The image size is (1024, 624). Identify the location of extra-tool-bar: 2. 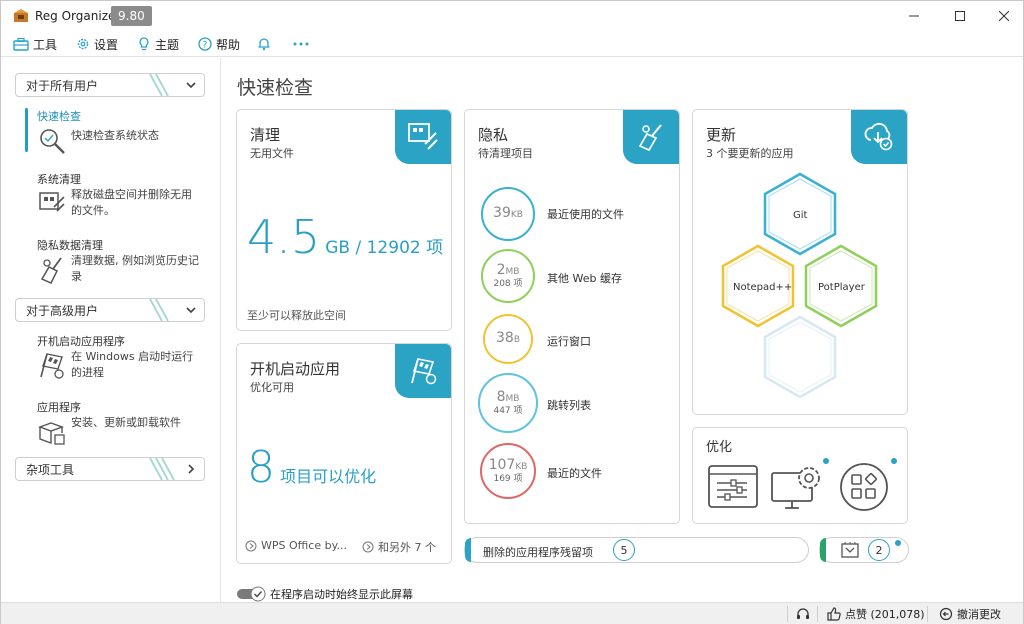
(864, 550).